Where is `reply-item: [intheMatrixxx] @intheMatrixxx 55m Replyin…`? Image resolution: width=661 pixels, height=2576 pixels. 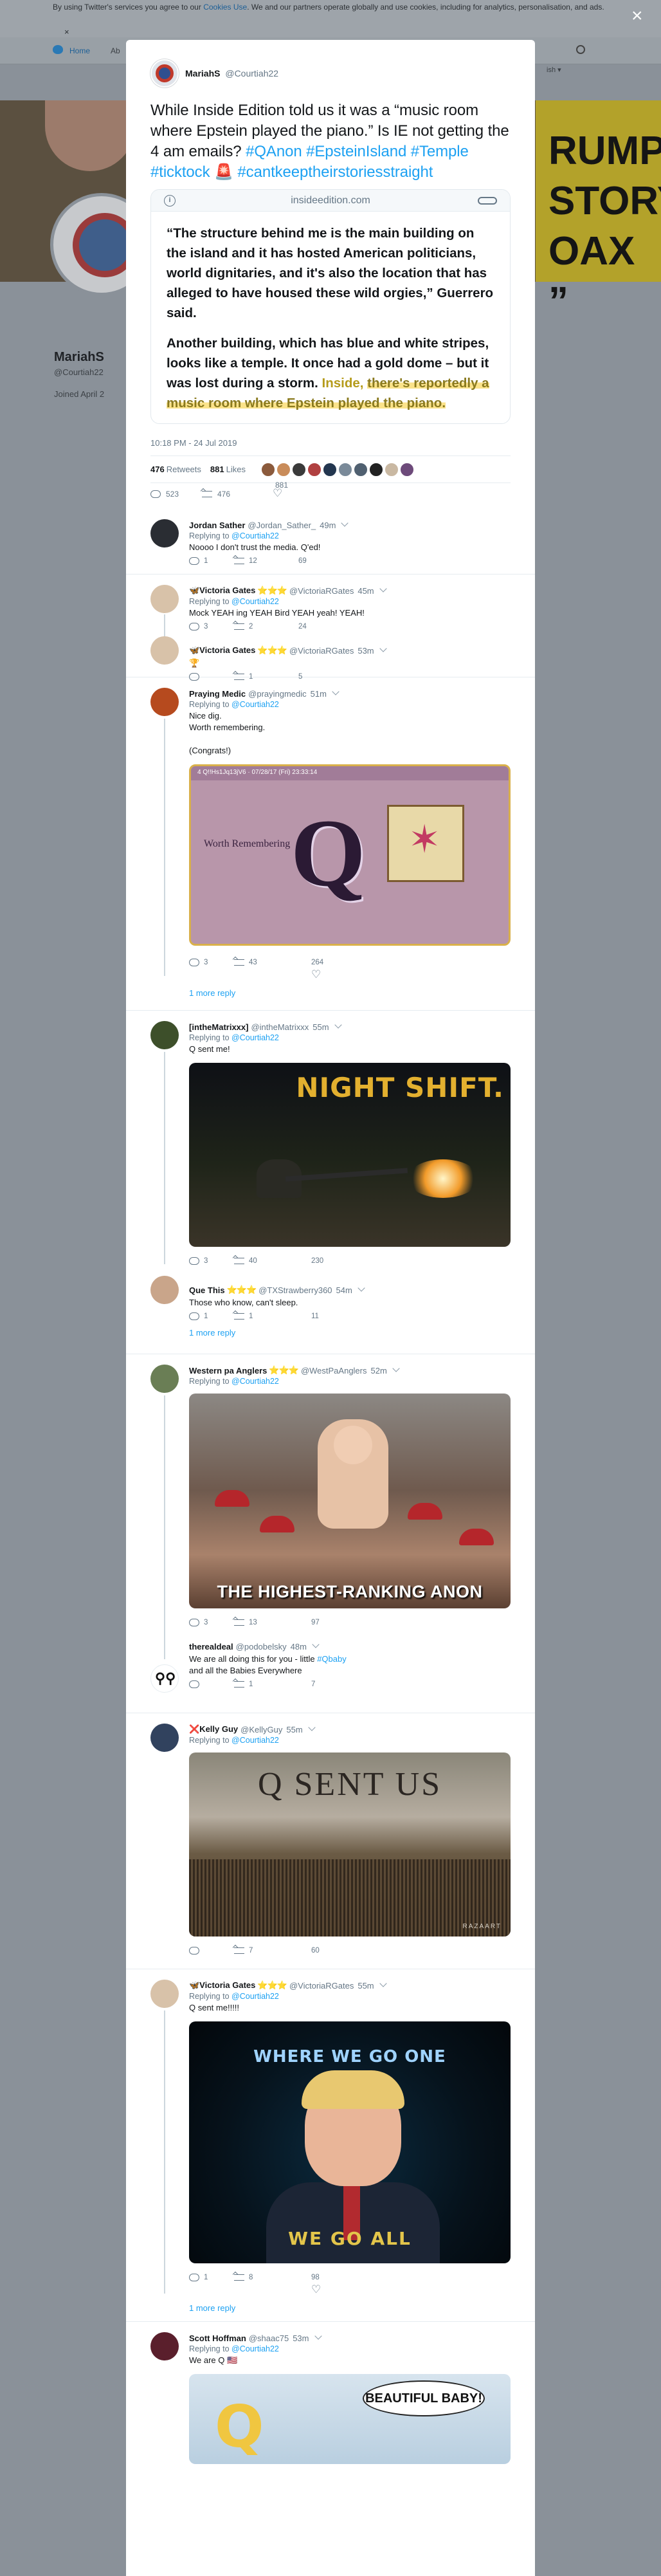
reply-item: [intheMatrixxx] @intheMatrixxx 55m Replyin… is located at coordinates (350, 1145).